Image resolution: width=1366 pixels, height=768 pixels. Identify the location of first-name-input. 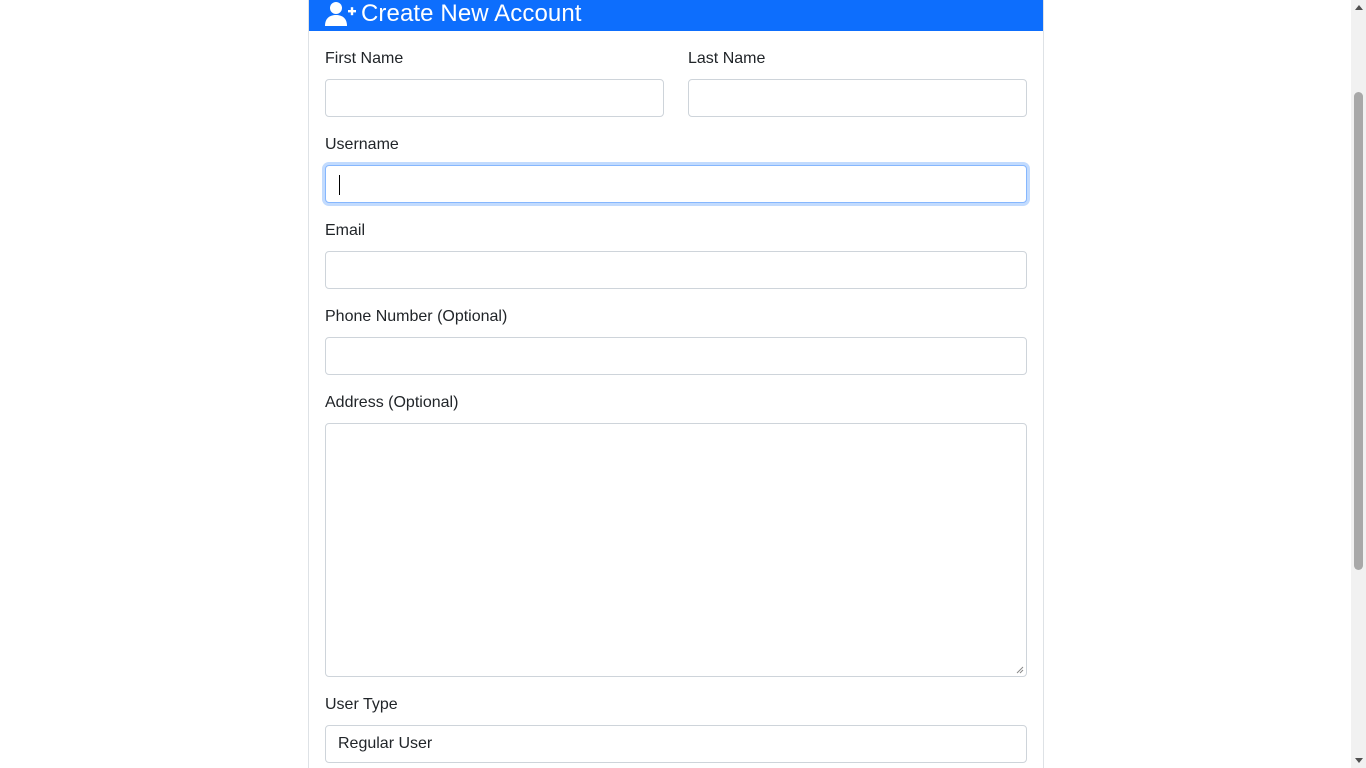
(494, 98).